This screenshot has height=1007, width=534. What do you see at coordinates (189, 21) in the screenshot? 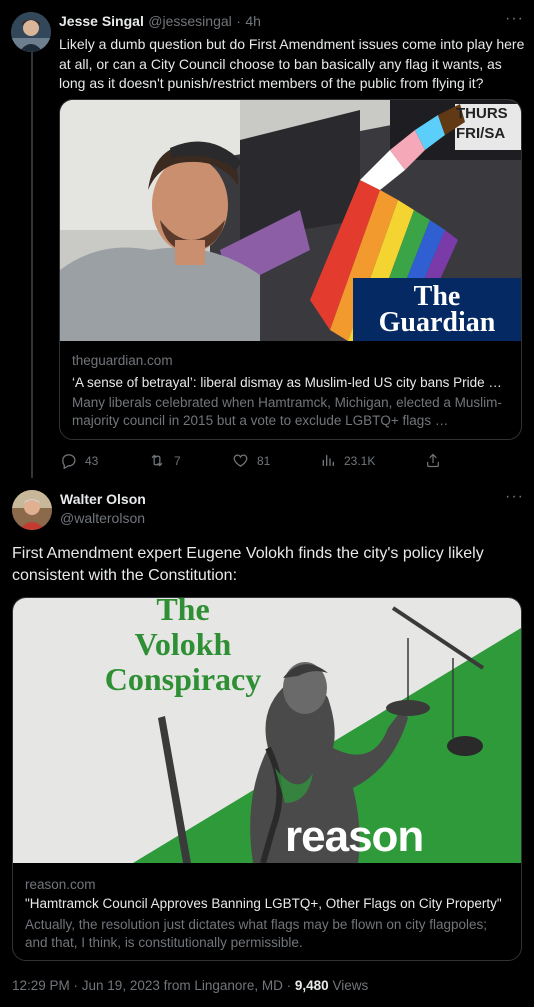
I see `author-handle: @jessesingal` at bounding box center [189, 21].